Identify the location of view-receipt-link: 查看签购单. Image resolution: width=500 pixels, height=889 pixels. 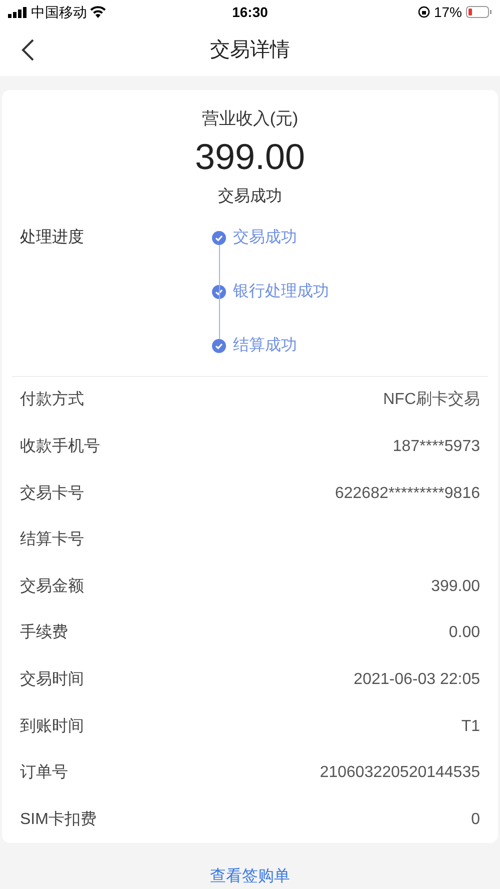
(250, 877).